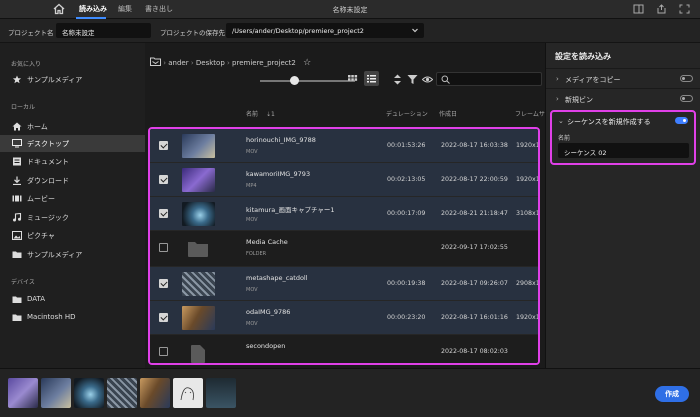 This screenshot has height=417, width=700. Describe the element at coordinates (37, 127) in the screenshot. I see `sidebar-item-label: ホーム` at that location.